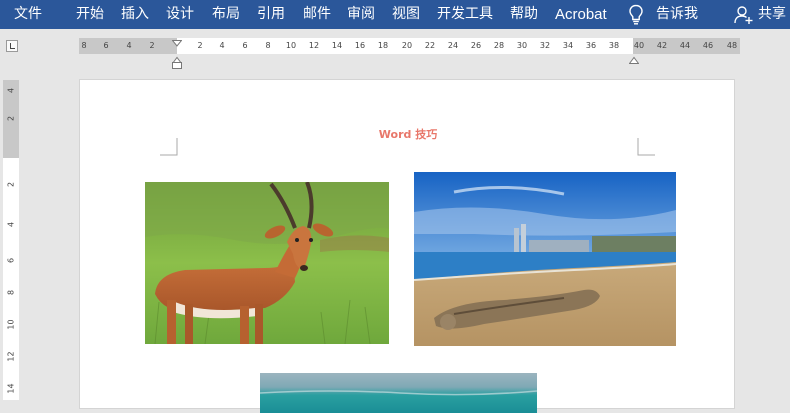 This screenshot has height=413, width=790. Describe the element at coordinates (226, 14) in the screenshot. I see `tab-layout: 布局` at that location.